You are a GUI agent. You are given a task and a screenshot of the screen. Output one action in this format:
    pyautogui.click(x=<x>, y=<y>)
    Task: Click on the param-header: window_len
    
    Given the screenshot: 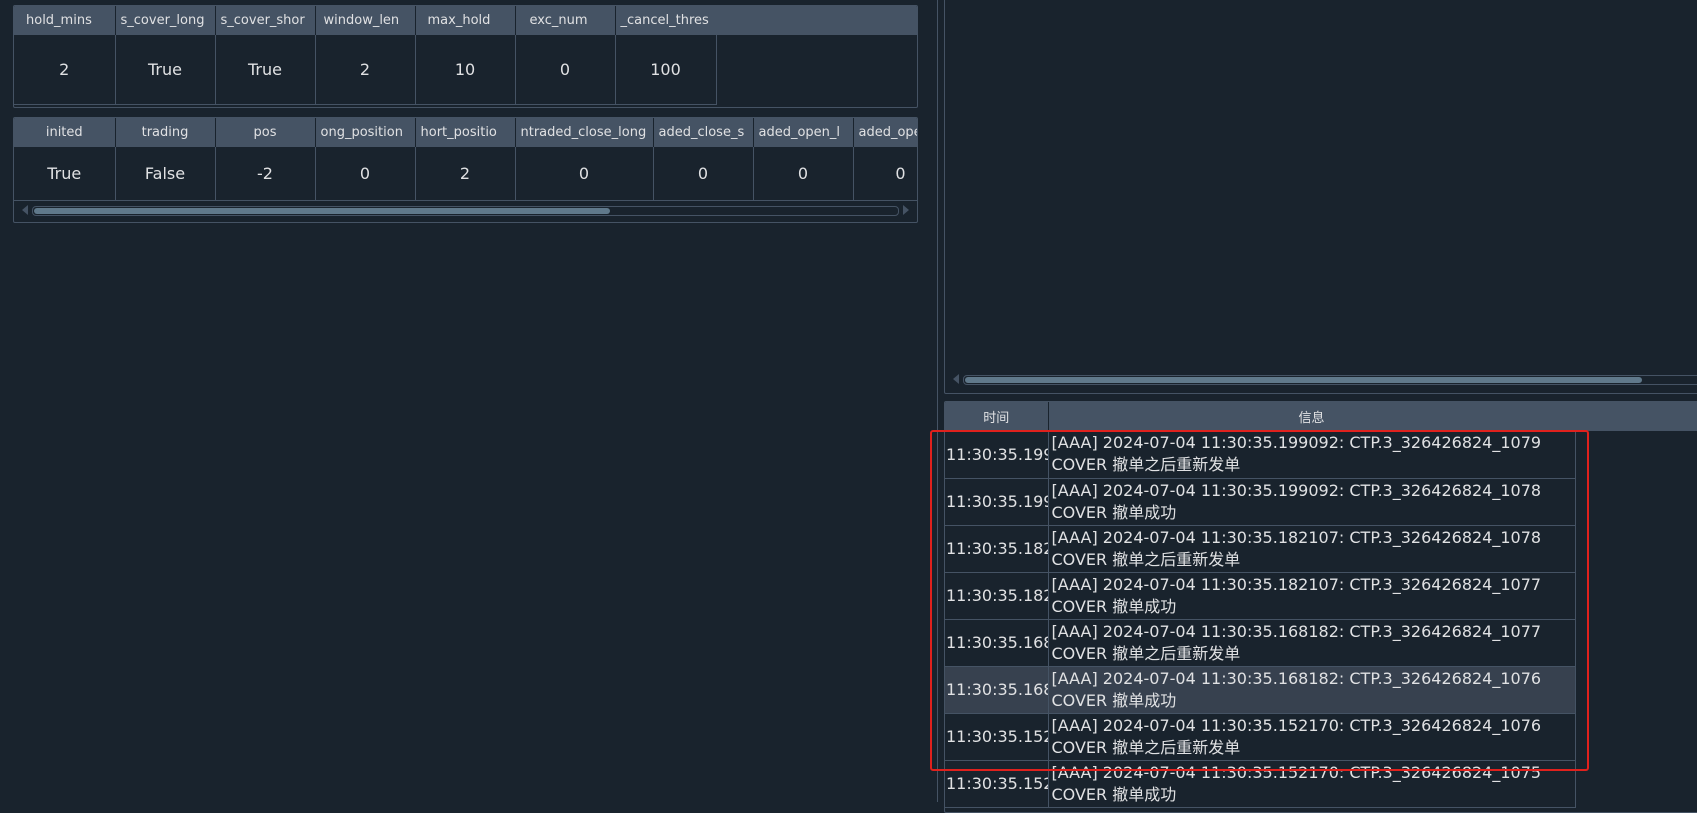 What is the action you would take?
    pyautogui.click(x=365, y=20)
    